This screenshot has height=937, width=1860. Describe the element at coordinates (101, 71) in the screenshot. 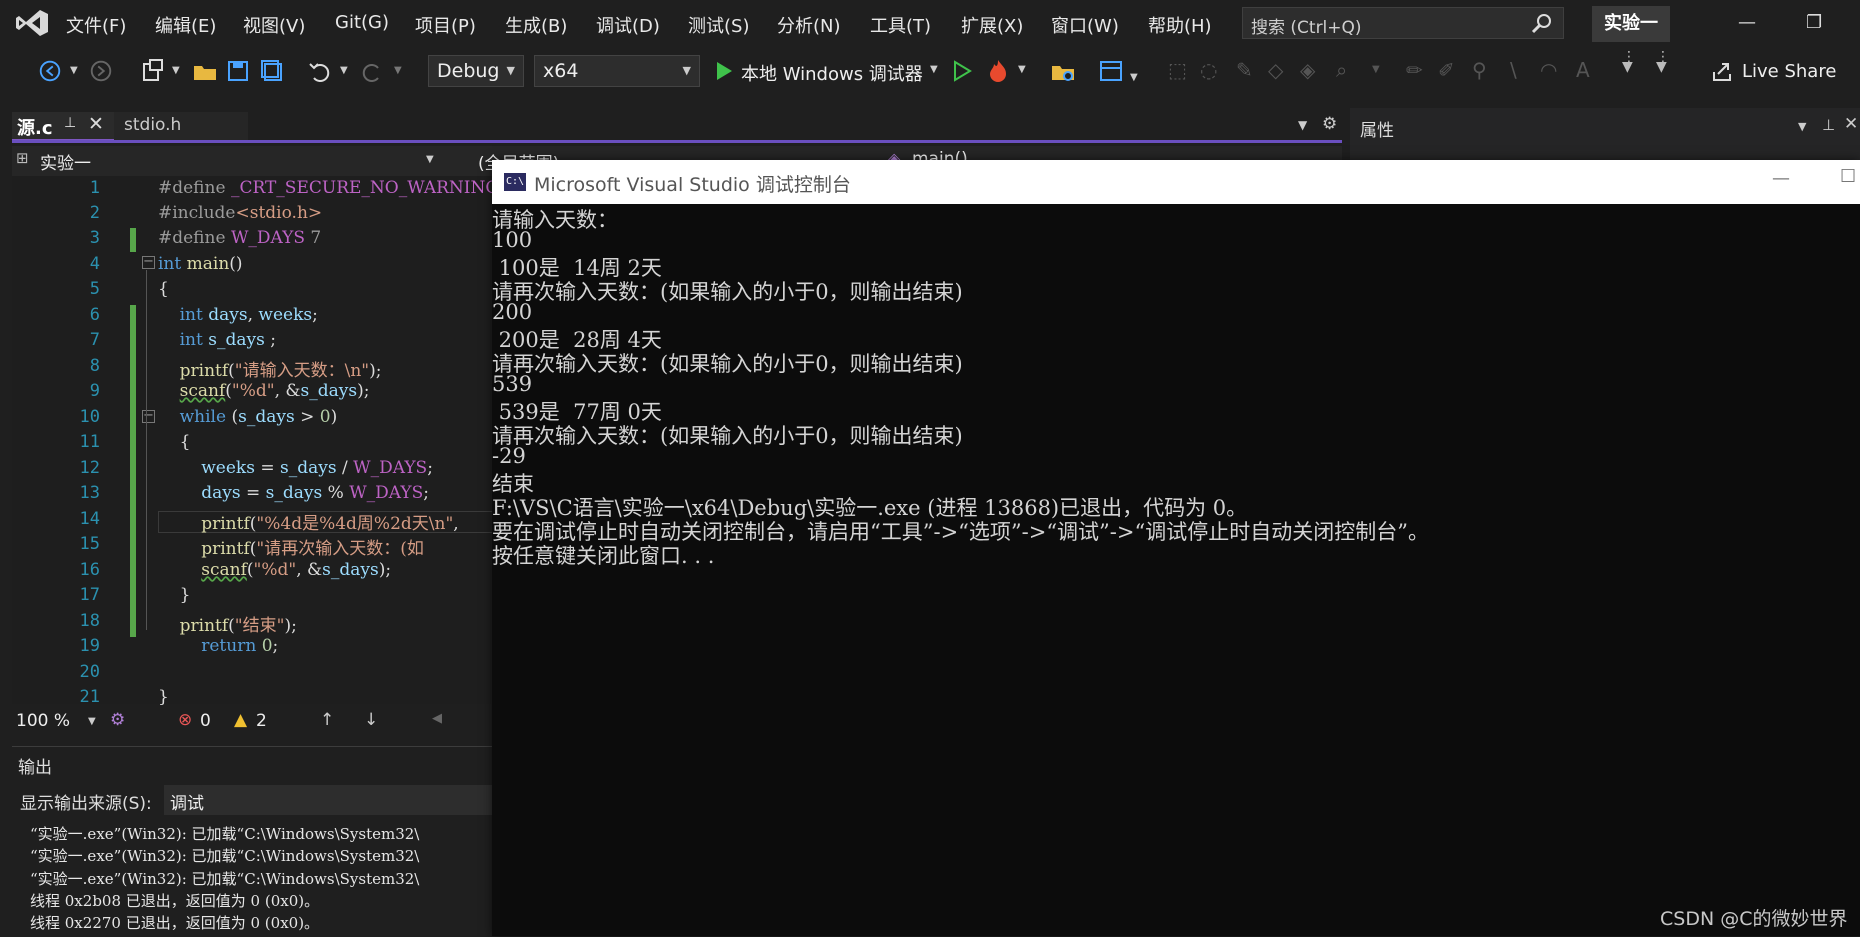

I see `forward-icon` at that location.